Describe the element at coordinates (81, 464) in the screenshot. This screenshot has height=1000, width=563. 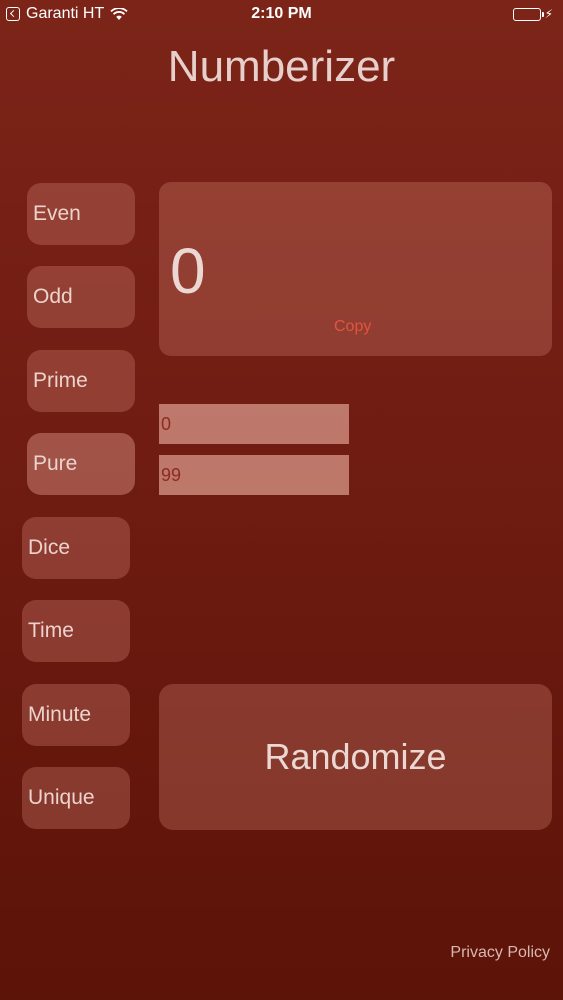
I see `mode-button-pure: Pure` at that location.